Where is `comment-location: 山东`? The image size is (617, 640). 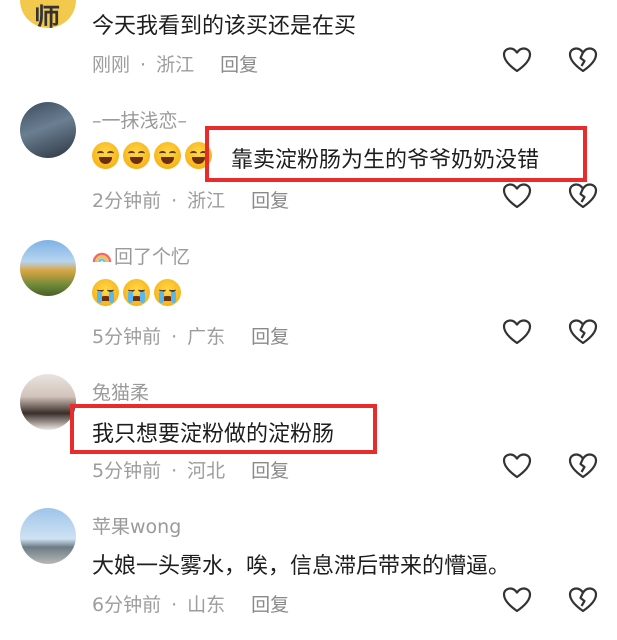 comment-location: 山东 is located at coordinates (206, 605).